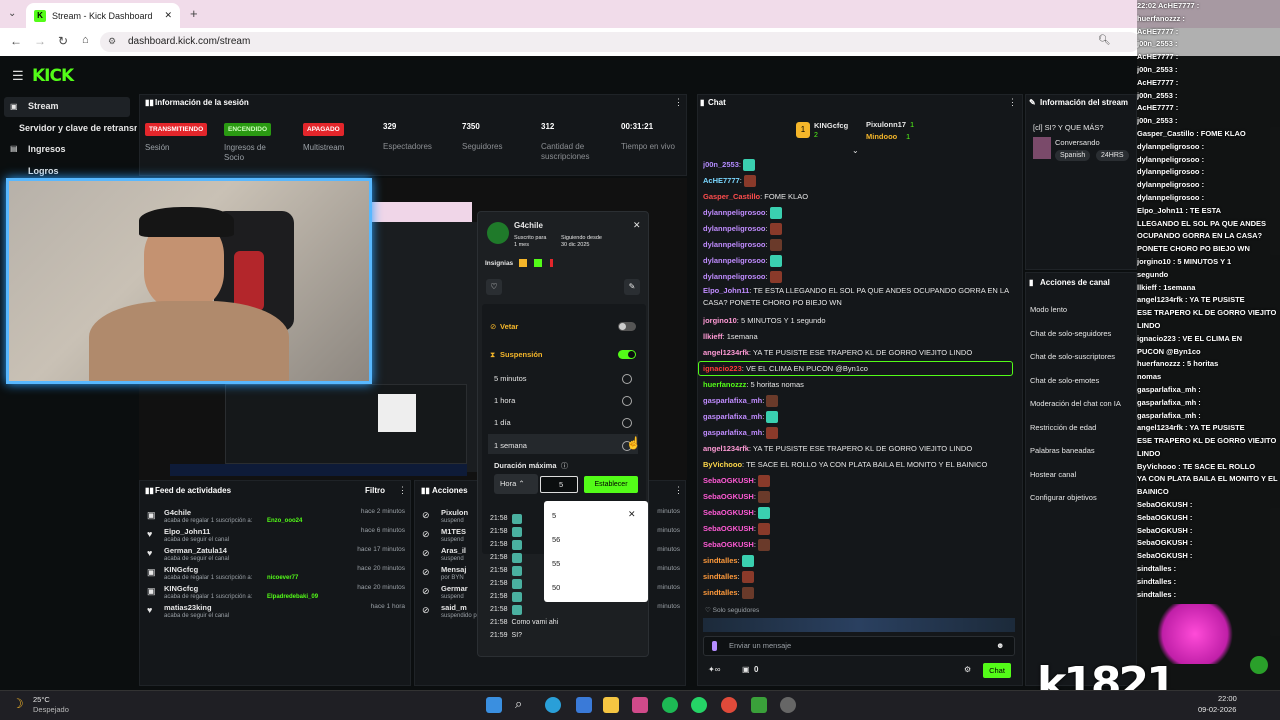 Image resolution: width=1280 pixels, height=720 pixels. What do you see at coordinates (859, 625) in the screenshot?
I see `emote-bar` at bounding box center [859, 625].